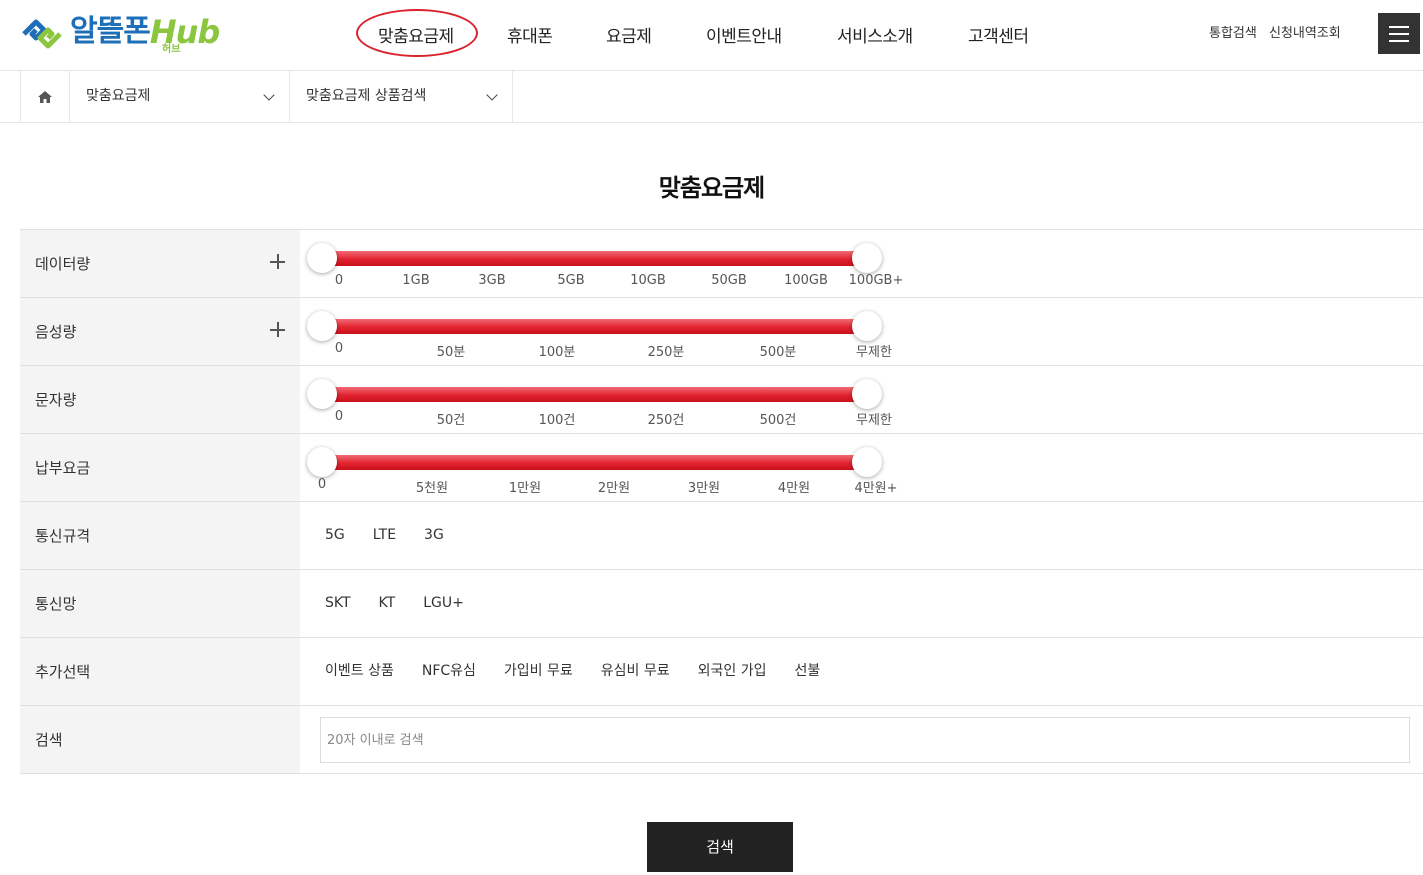  Describe the element at coordinates (538, 671) in the screenshot. I see `option-free-join-fee: 가입비 무료` at that location.